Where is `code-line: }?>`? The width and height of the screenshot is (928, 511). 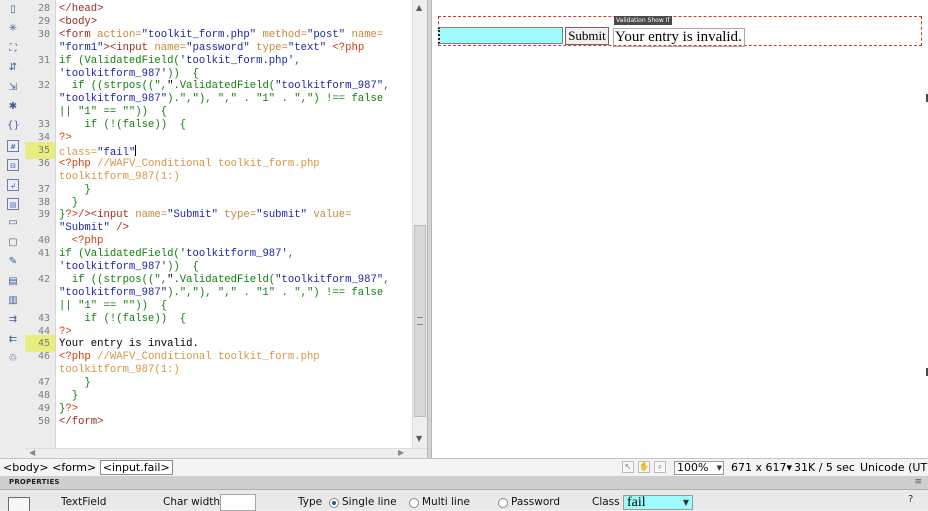
code-line: }?> is located at coordinates (68, 409).